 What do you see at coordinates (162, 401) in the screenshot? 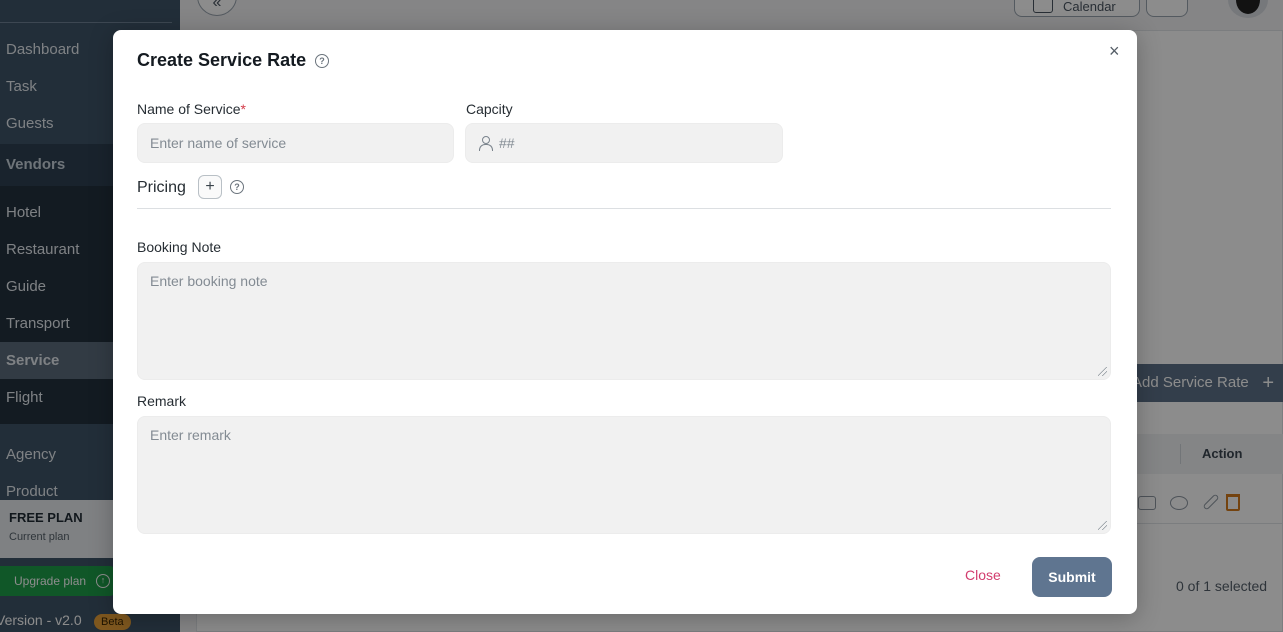
I see `remark-label: Remark` at bounding box center [162, 401].